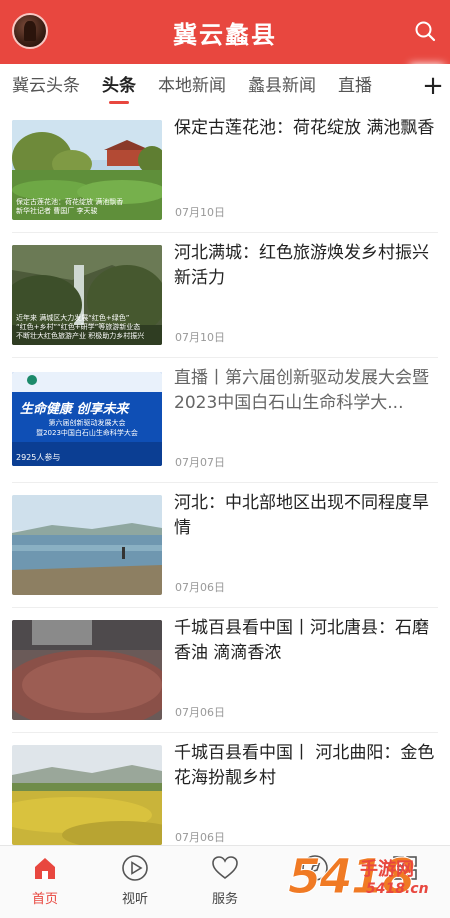  I want to click on tab-toutiao: 头条, so click(119, 86).